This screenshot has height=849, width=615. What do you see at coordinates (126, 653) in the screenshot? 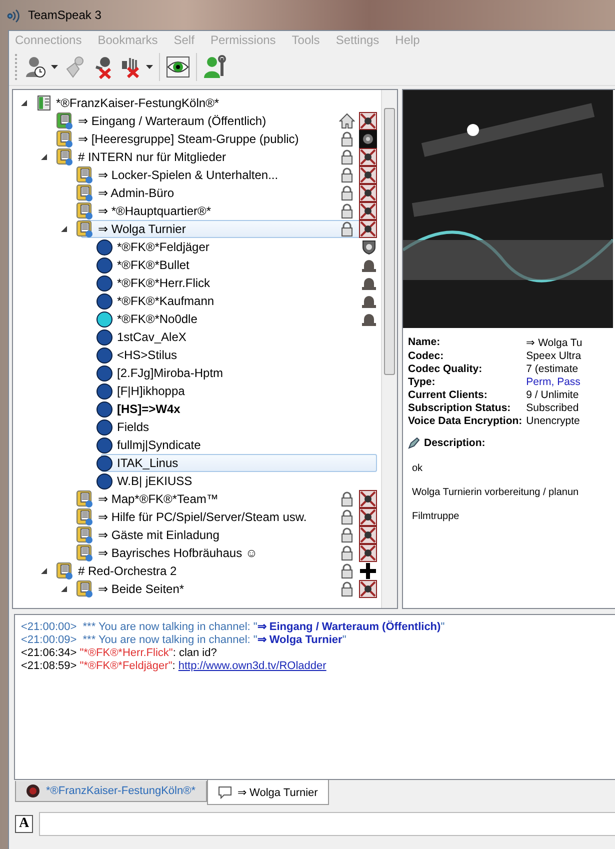
I see `chat-sender: "*®FK®*Herr.Flick"` at bounding box center [126, 653].